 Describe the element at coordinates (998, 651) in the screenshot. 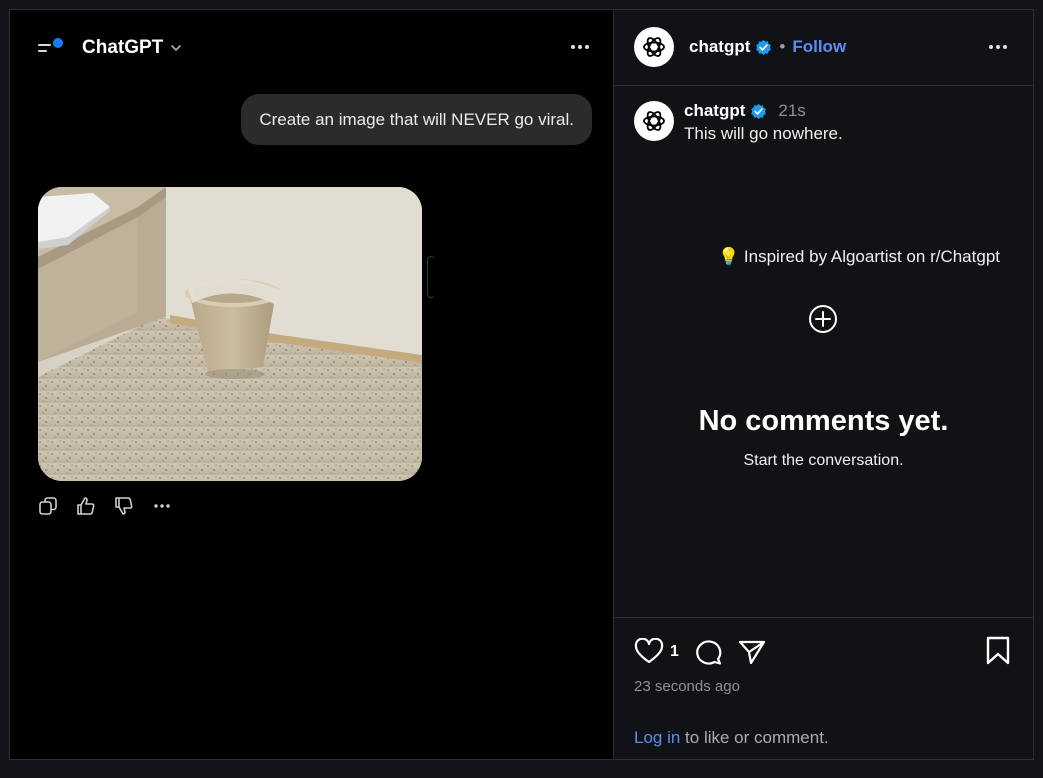

I see `bookmark-icon` at that location.